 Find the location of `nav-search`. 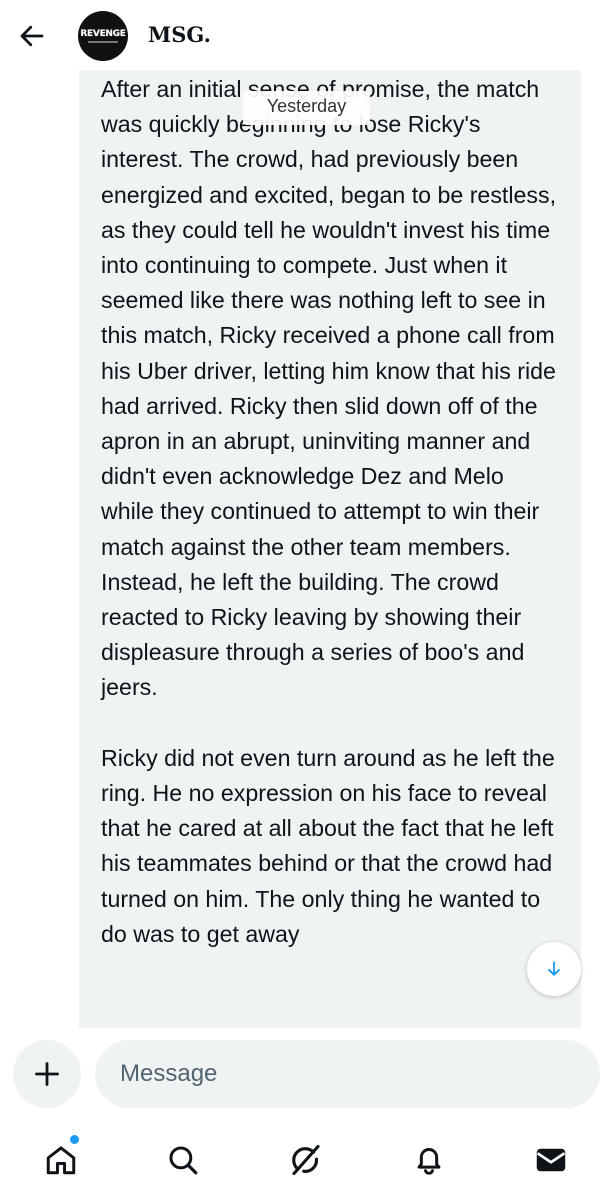

nav-search is located at coordinates (183, 1160).